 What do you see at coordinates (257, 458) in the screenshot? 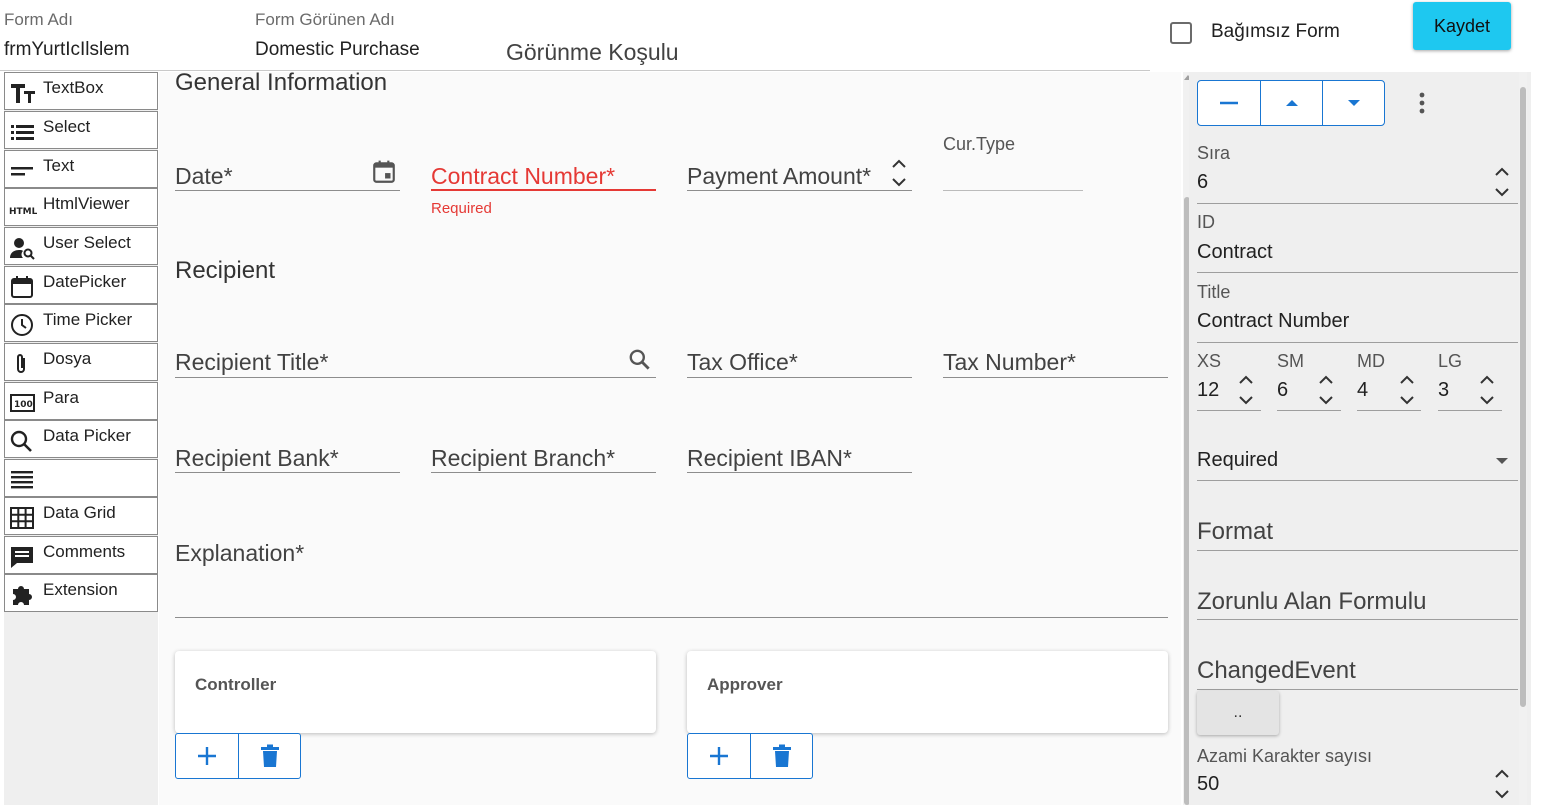
I see `recipient-bank-field: Recipient Bank*` at bounding box center [257, 458].